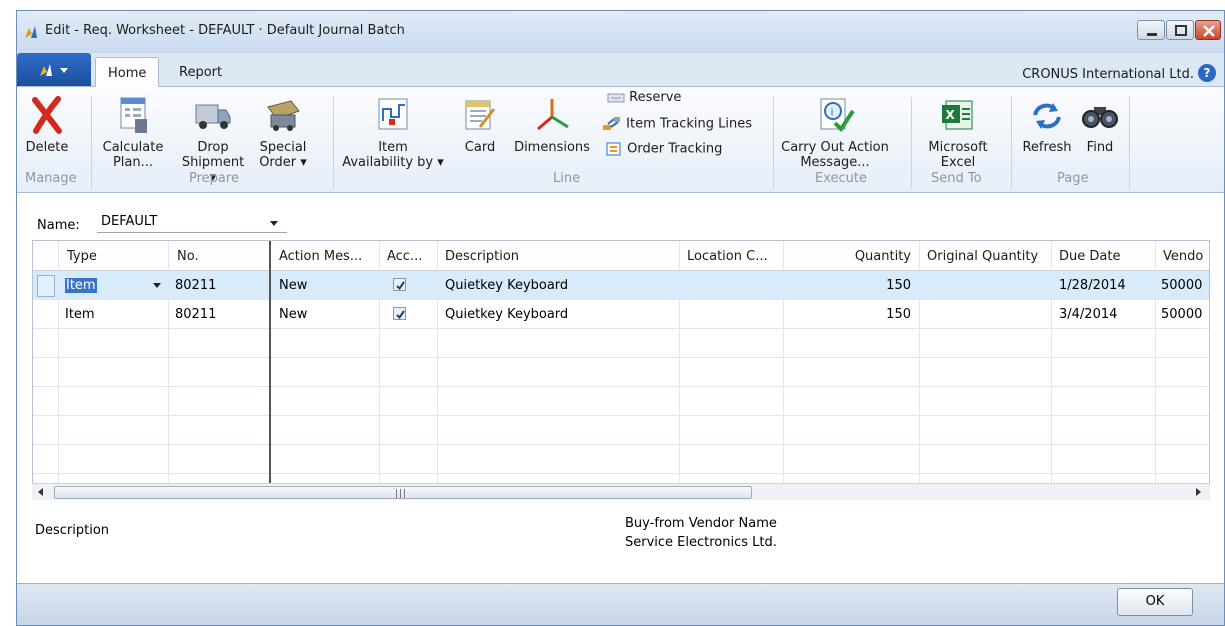 The image size is (1225, 626). What do you see at coordinates (1207, 73) in the screenshot?
I see `help-icon: ?` at bounding box center [1207, 73].